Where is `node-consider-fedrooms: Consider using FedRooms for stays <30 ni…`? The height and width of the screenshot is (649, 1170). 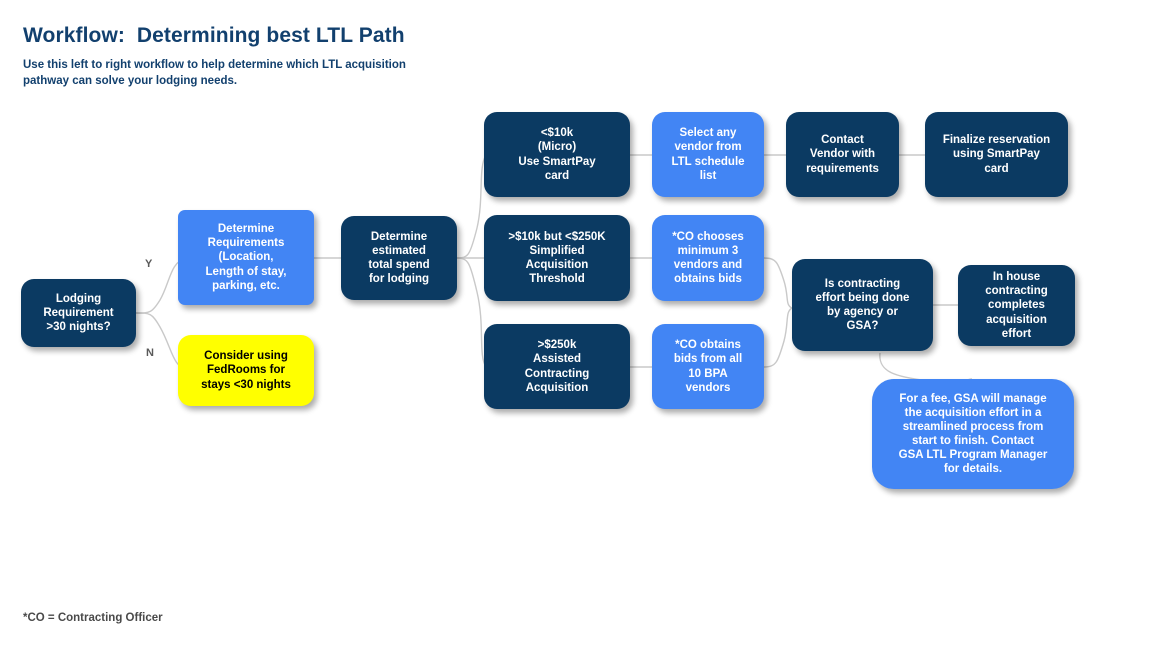
node-consider-fedrooms: Consider using FedRooms for stays <30 ni… is located at coordinates (246, 370).